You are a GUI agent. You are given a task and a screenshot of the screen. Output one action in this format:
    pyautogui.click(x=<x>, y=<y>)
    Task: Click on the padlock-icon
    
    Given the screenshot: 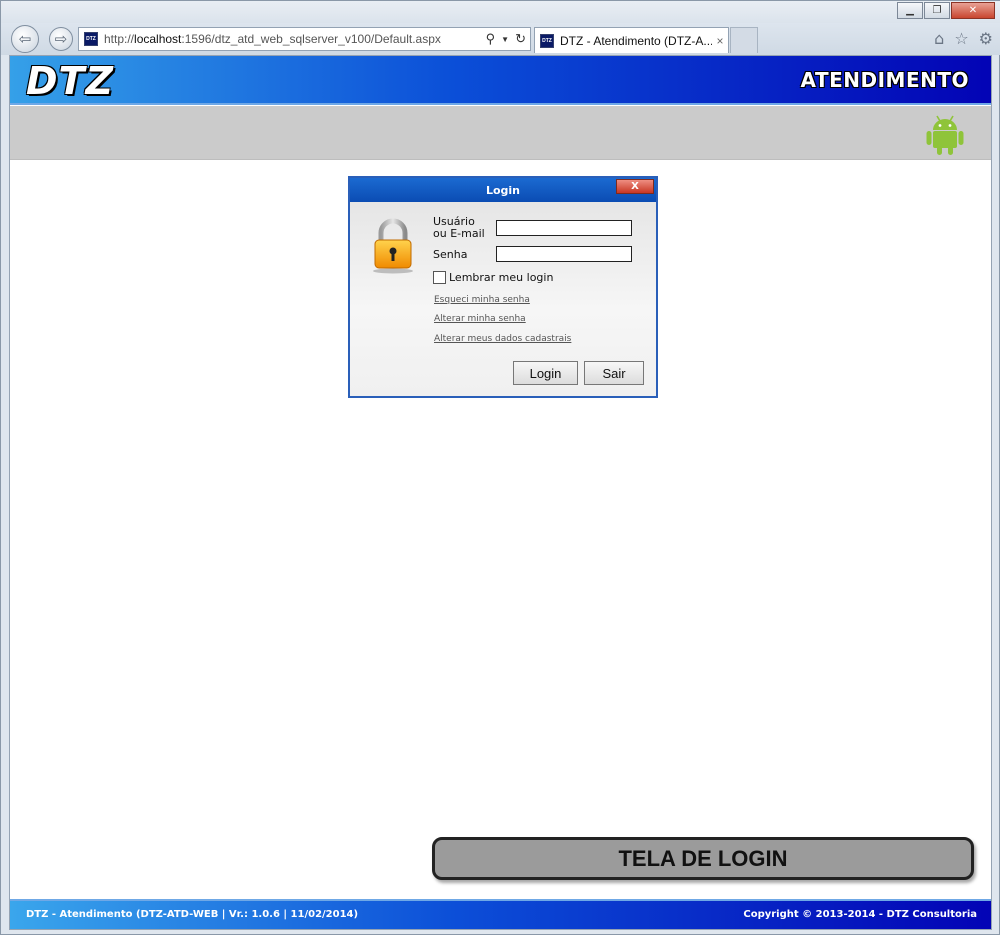 What is the action you would take?
    pyautogui.click(x=393, y=246)
    